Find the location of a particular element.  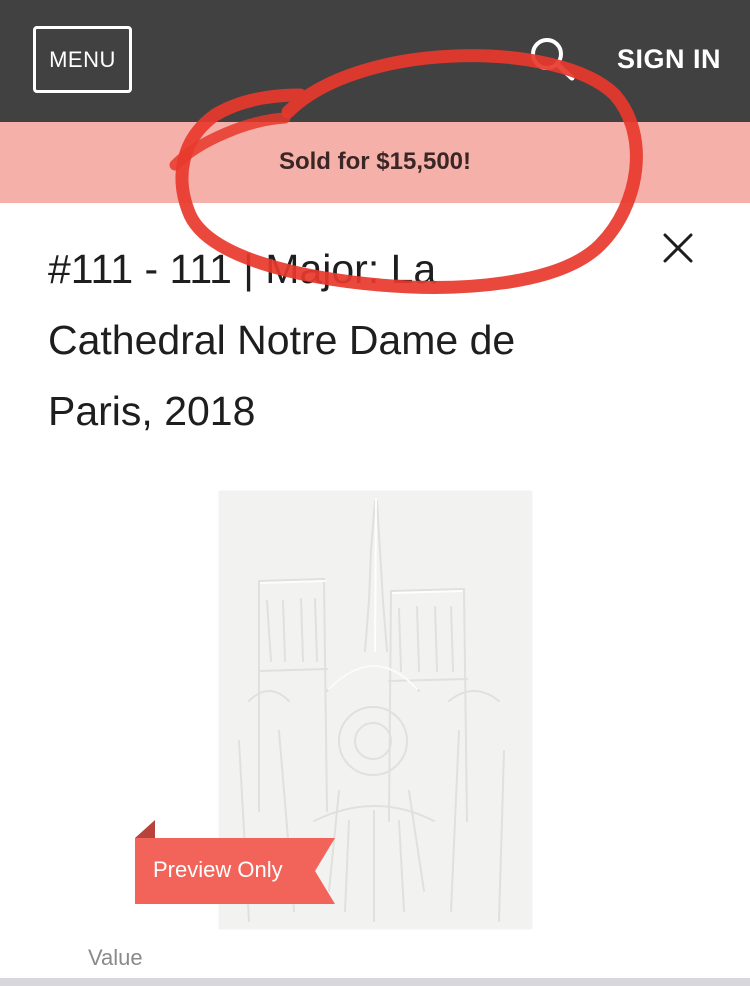

menu-button: MENU is located at coordinates (82, 59).